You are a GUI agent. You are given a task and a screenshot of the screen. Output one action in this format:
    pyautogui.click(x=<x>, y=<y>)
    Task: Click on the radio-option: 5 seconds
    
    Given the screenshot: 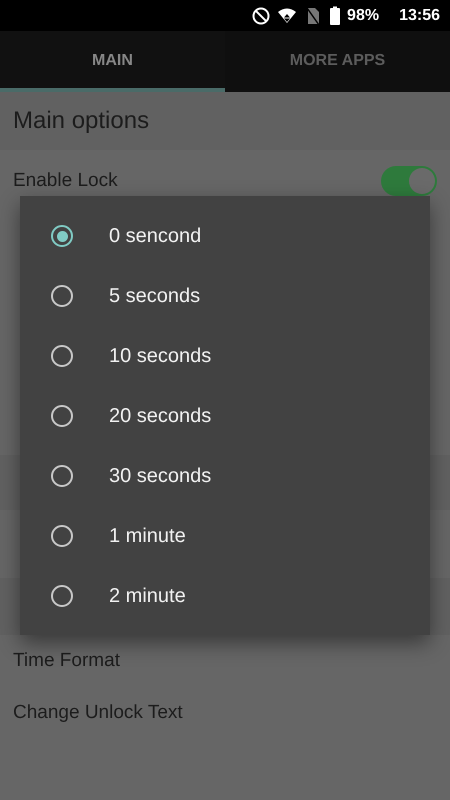 What is the action you would take?
    pyautogui.click(x=225, y=296)
    